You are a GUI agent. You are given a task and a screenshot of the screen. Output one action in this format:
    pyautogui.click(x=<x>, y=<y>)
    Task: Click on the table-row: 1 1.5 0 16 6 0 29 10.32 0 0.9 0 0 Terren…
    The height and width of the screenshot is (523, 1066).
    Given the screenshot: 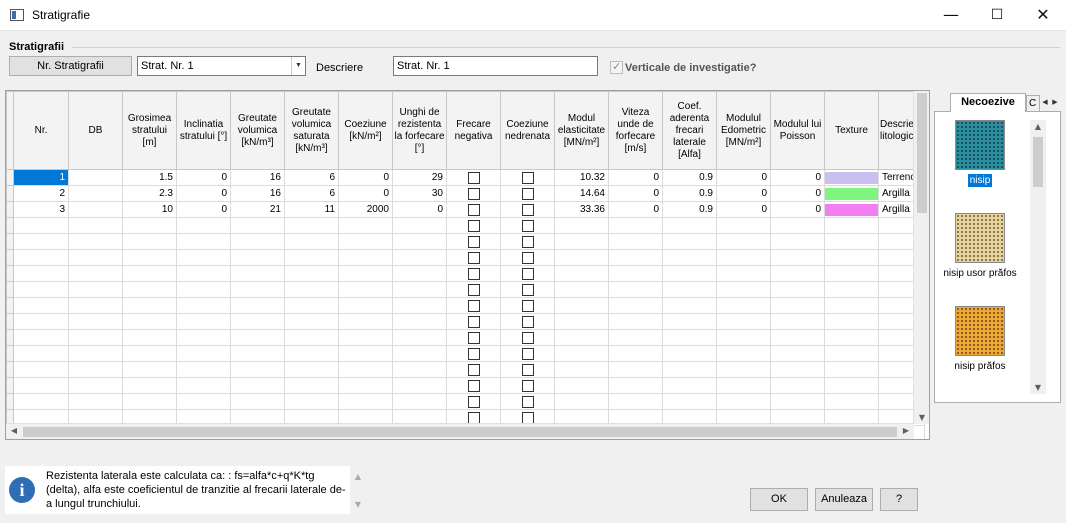 What is the action you would take?
    pyautogui.click(x=465, y=177)
    